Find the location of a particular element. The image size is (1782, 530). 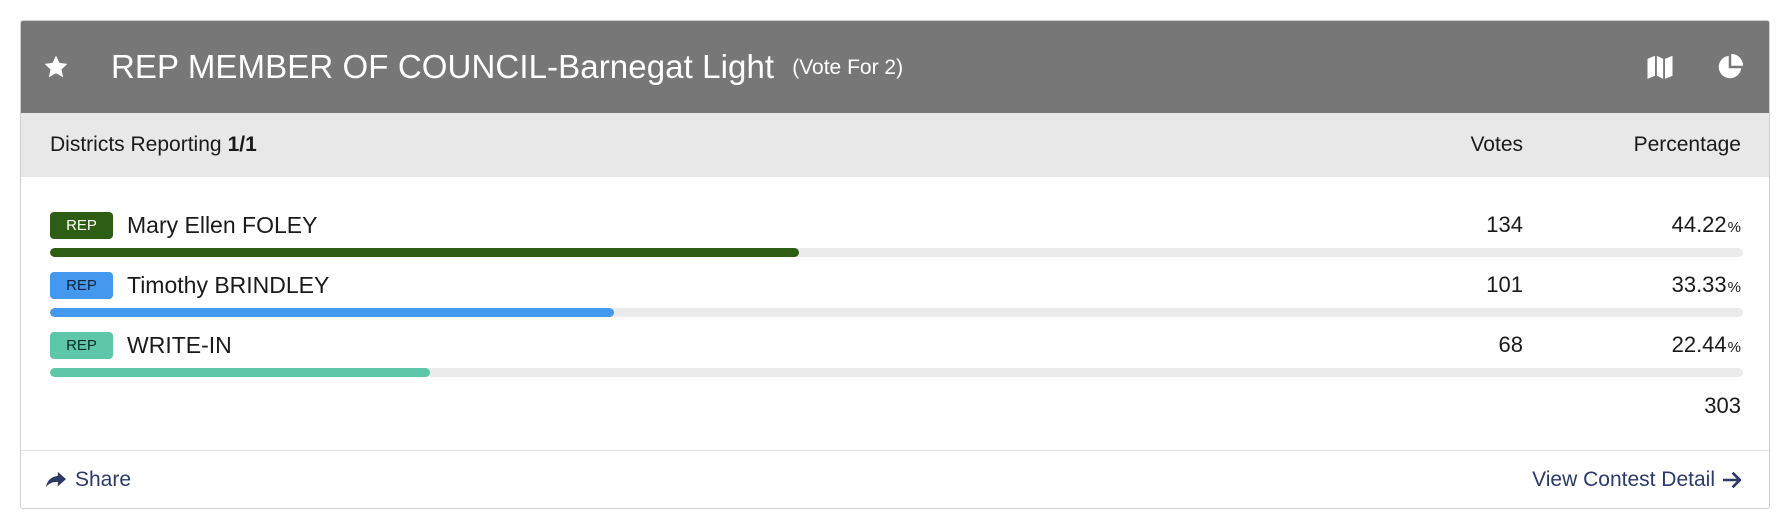

results-column-header: Districts Reporting 1/1 Votes Percentage is located at coordinates (895, 145).